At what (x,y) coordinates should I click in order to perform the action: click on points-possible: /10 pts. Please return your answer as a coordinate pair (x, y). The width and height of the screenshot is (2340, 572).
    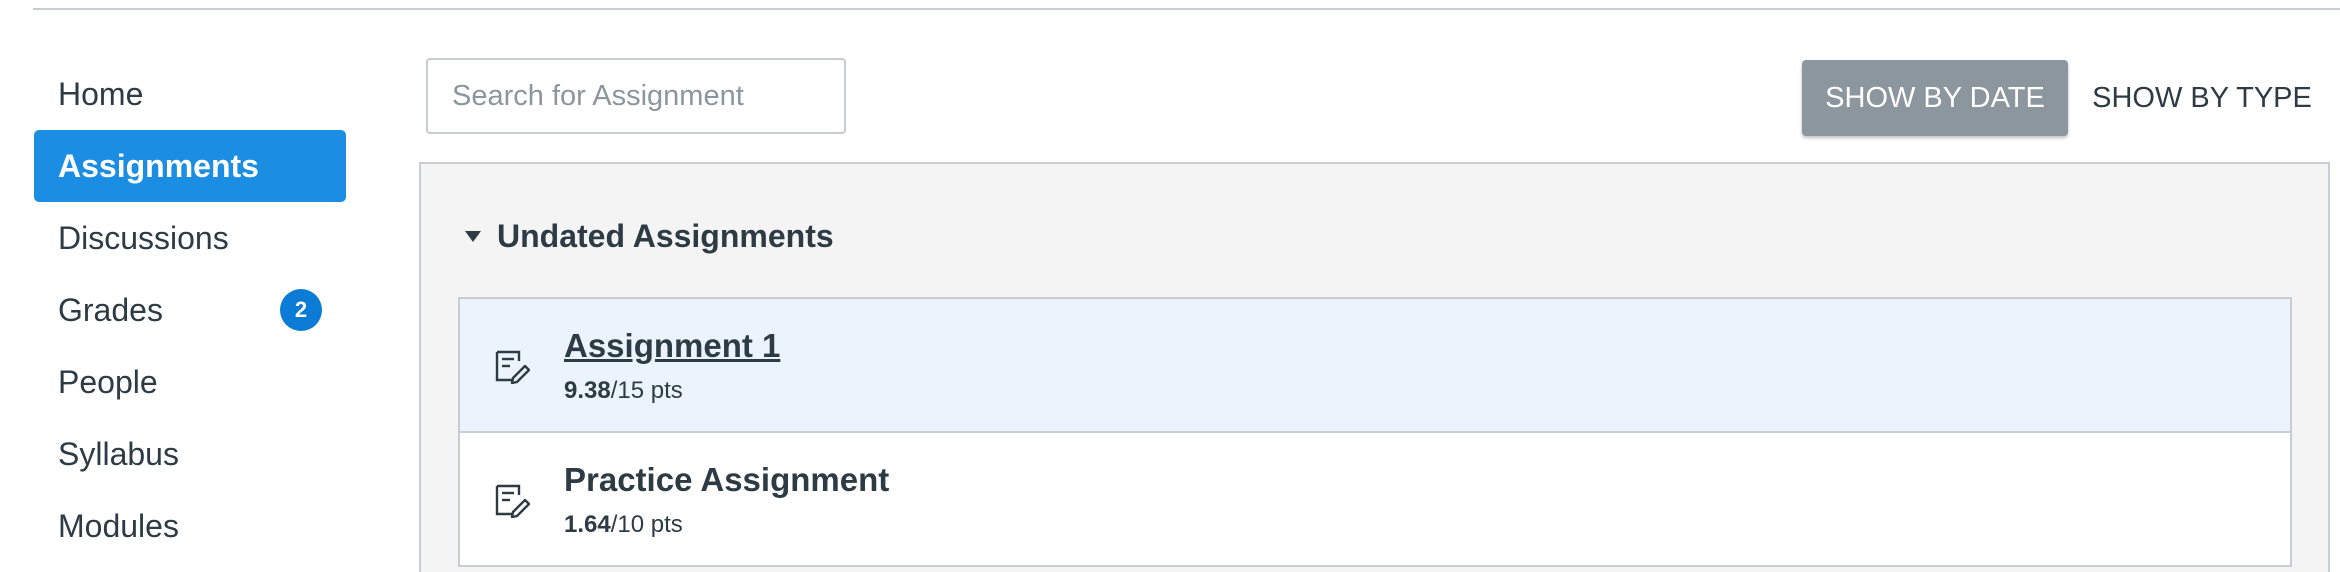
    Looking at the image, I should click on (646, 524).